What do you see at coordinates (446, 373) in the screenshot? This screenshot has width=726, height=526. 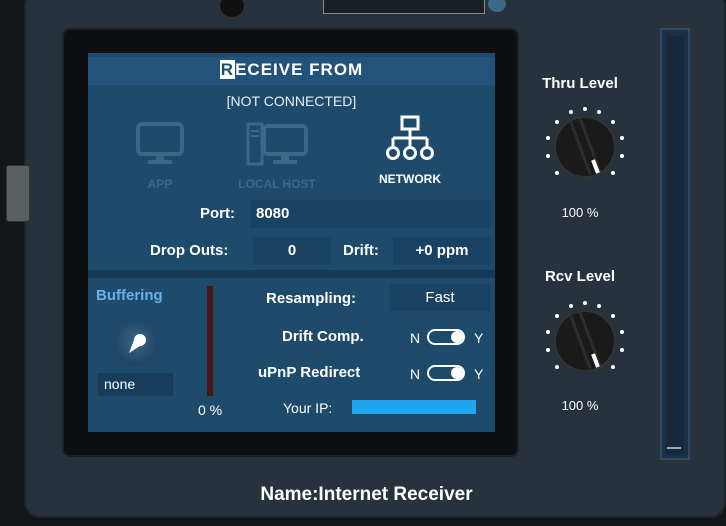 I see `upnp-redirect-toggle` at bounding box center [446, 373].